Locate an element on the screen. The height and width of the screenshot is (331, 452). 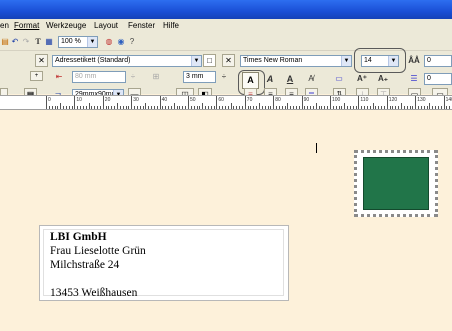
font-size-highlight is located at coordinates (380, 60).